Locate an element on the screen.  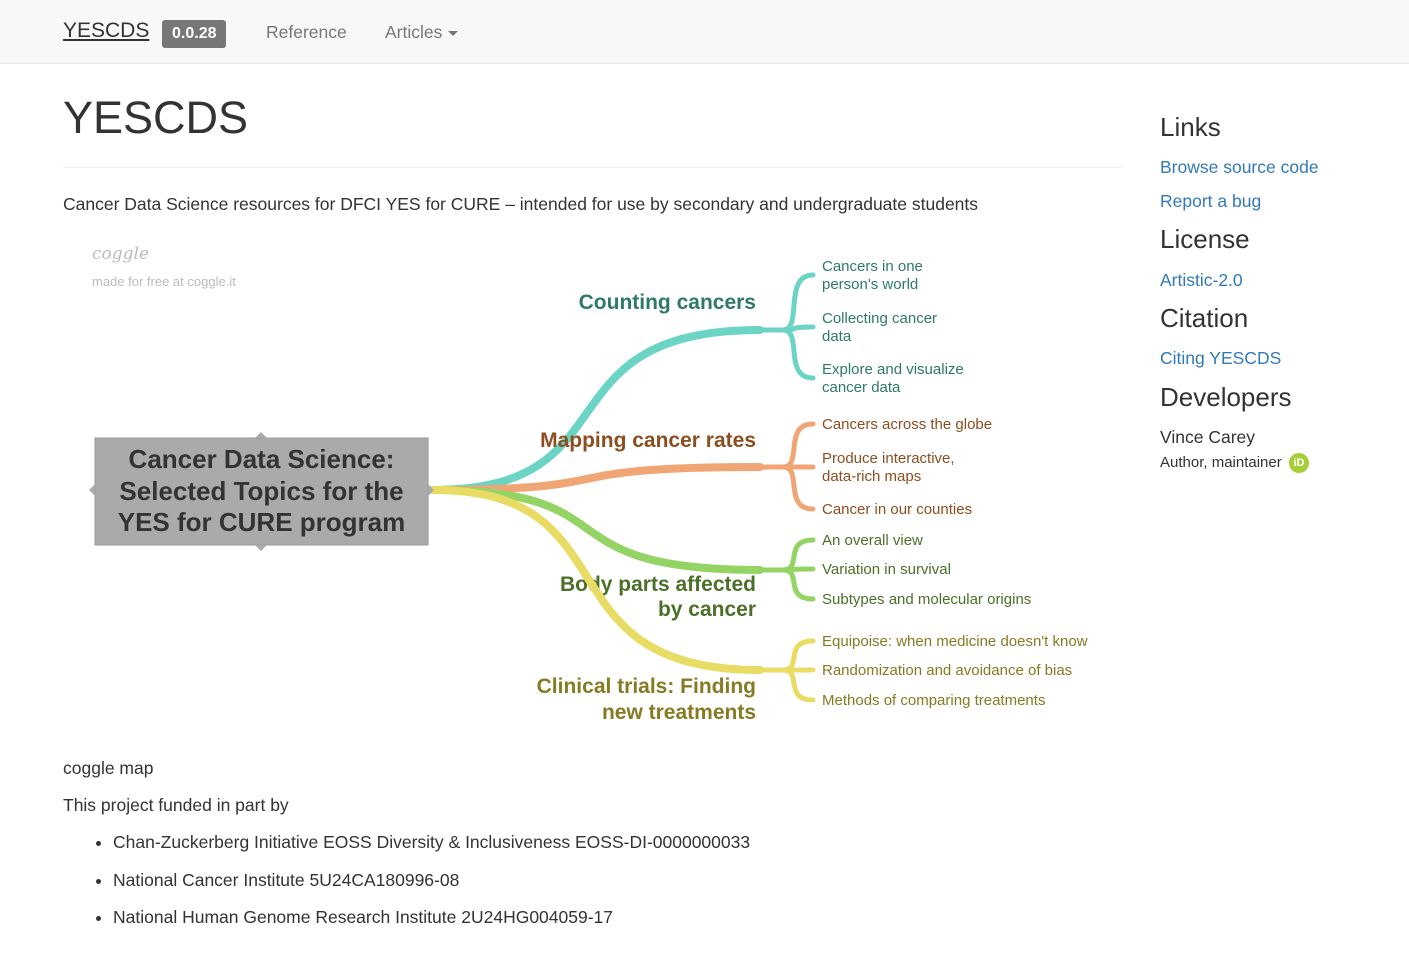
branch-title: Clinical trials: Finding is located at coordinates (646, 686).